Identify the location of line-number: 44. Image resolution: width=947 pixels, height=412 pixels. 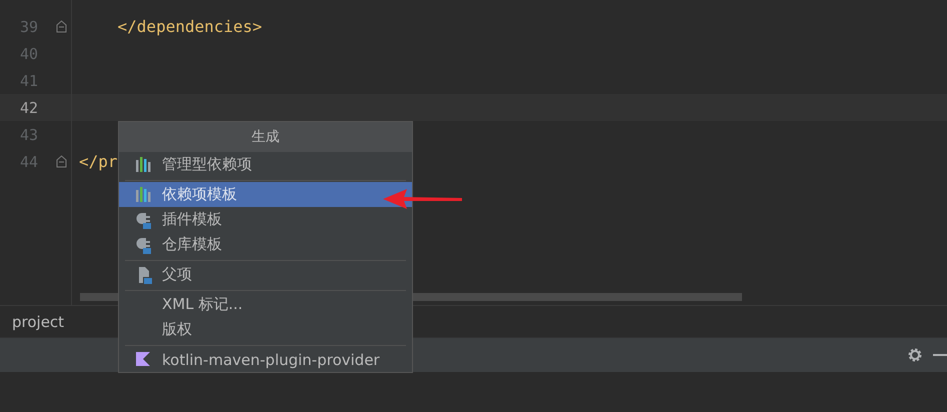
(29, 161).